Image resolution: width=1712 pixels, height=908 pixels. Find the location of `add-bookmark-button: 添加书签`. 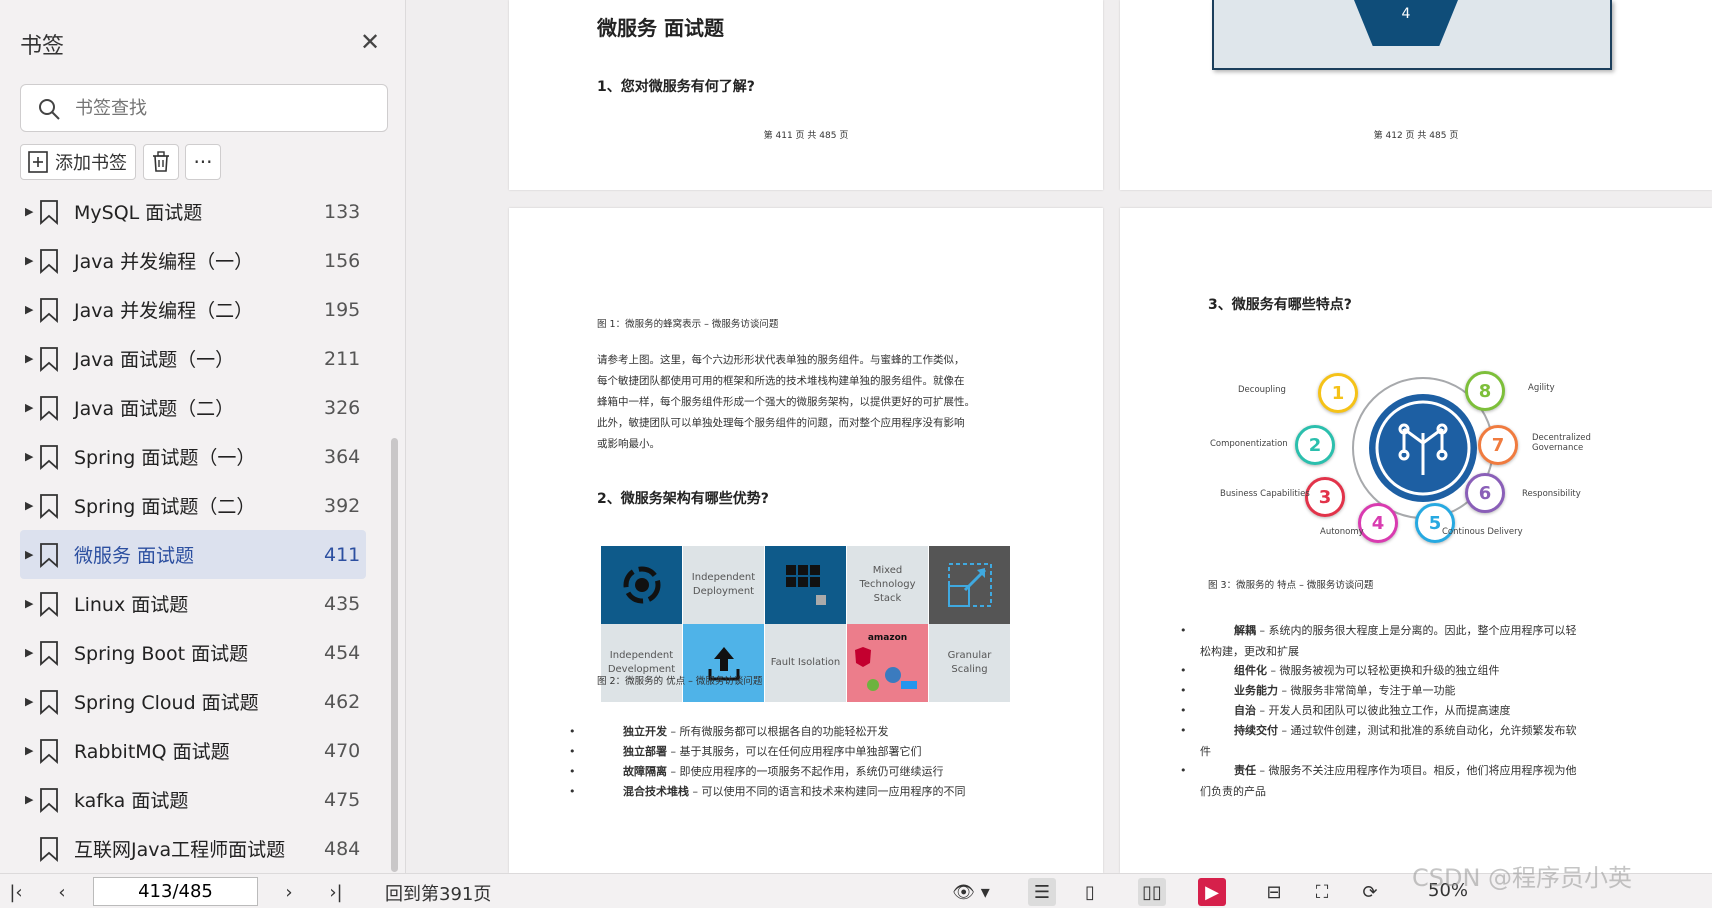

add-bookmark-button: 添加书签 is located at coordinates (78, 162).